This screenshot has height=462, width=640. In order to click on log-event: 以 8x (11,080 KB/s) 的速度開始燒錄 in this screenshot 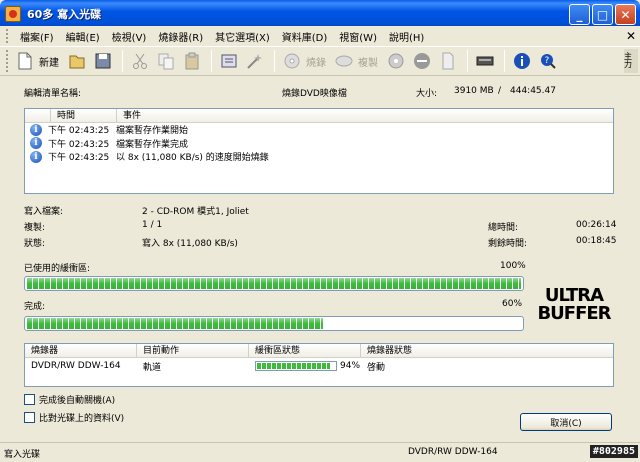, I will do `click(192, 158)`.